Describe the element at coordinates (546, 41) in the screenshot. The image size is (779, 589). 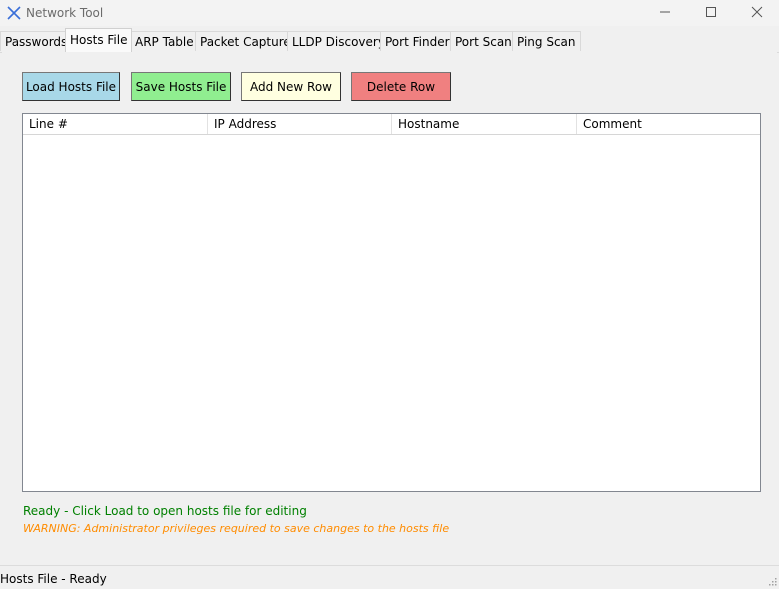
I see `tab-ping-scan: Ping Scan` at that location.